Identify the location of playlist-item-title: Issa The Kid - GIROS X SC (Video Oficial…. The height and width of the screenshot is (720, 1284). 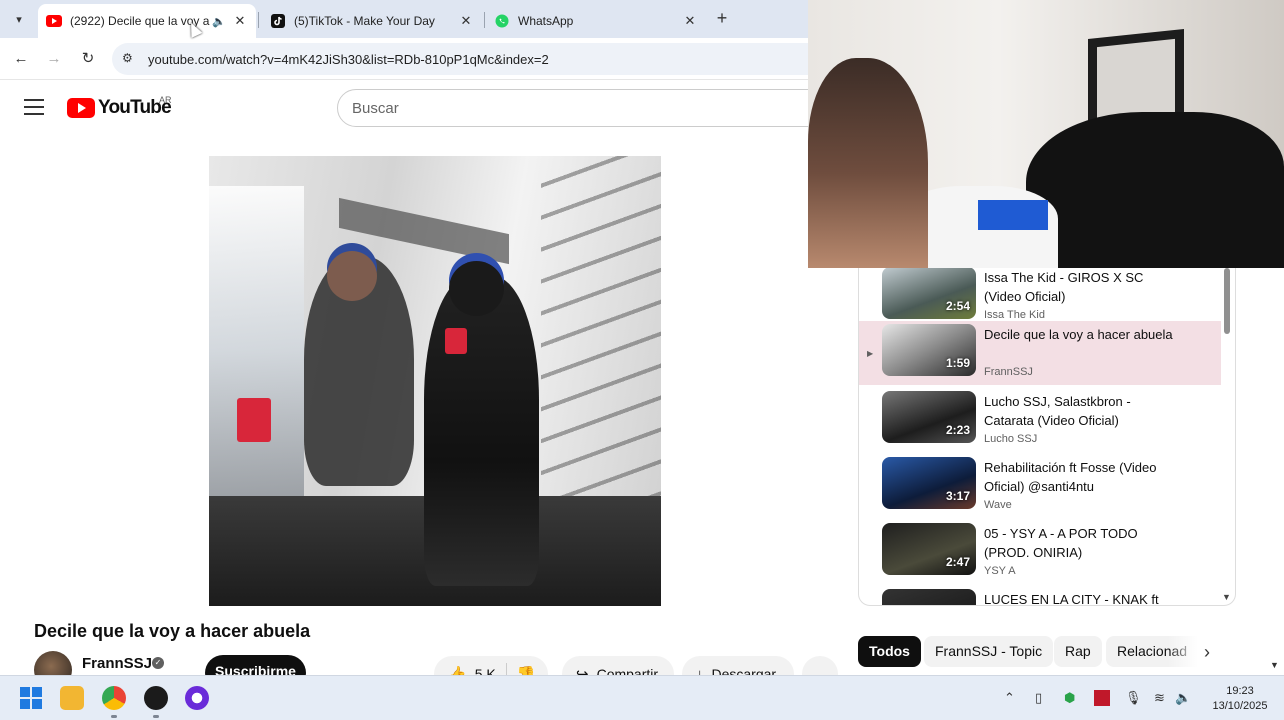
(1064, 287).